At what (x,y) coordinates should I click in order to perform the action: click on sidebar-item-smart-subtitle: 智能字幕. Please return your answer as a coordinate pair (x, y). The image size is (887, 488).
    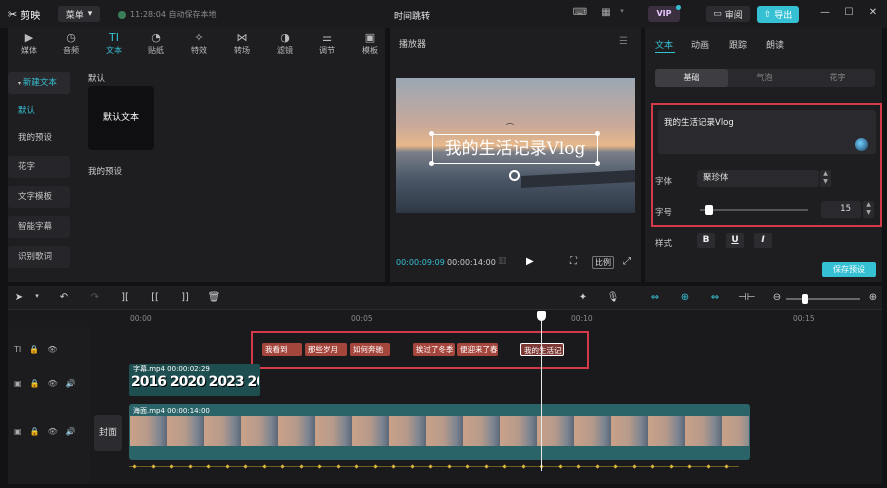
    Looking at the image, I should click on (39, 227).